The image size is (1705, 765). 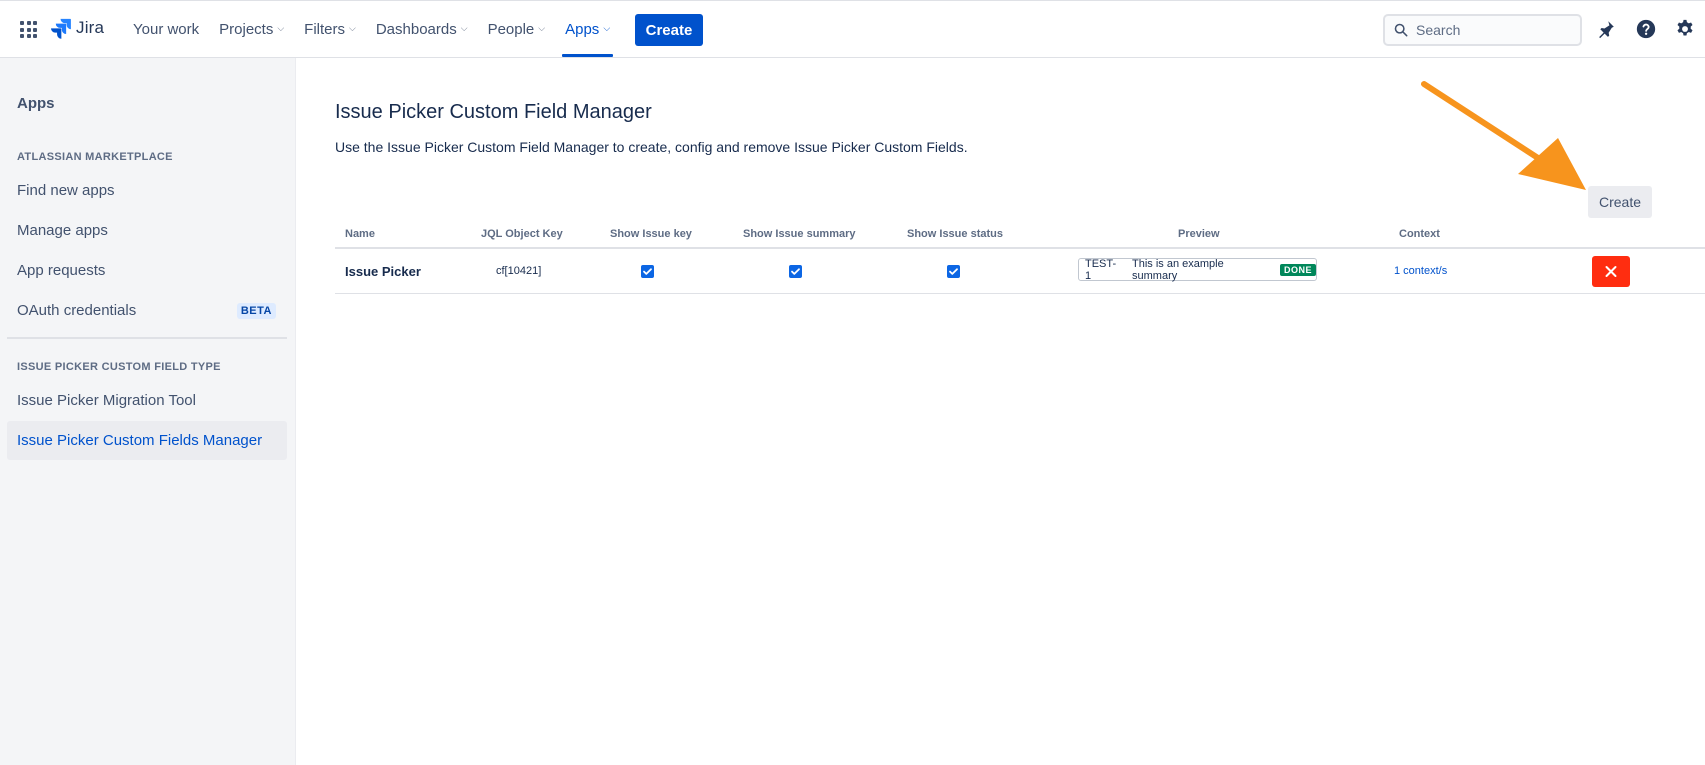 I want to click on preview-status-lozenge: DONE, so click(x=1297, y=269).